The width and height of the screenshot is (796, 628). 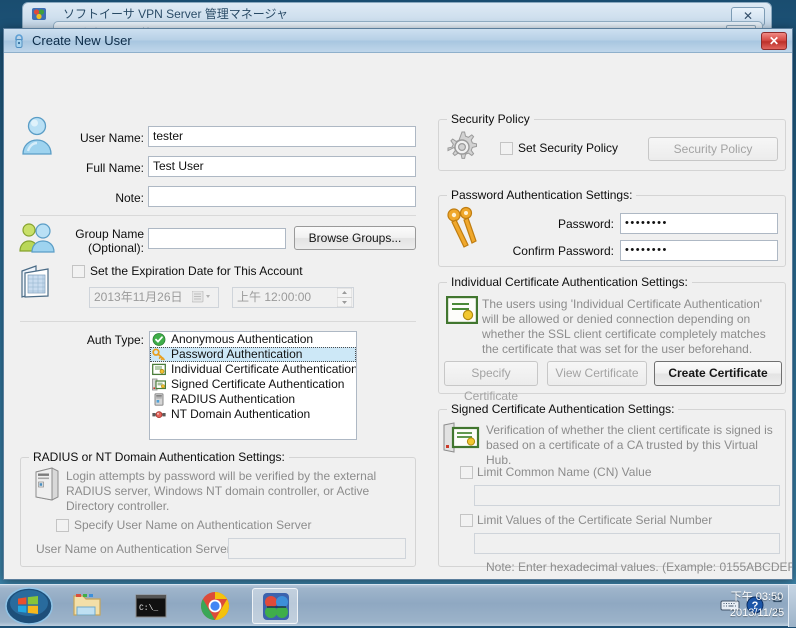 I want to click on auth-option-nt-domain: NT Domain Authentication, so click(x=253, y=414).